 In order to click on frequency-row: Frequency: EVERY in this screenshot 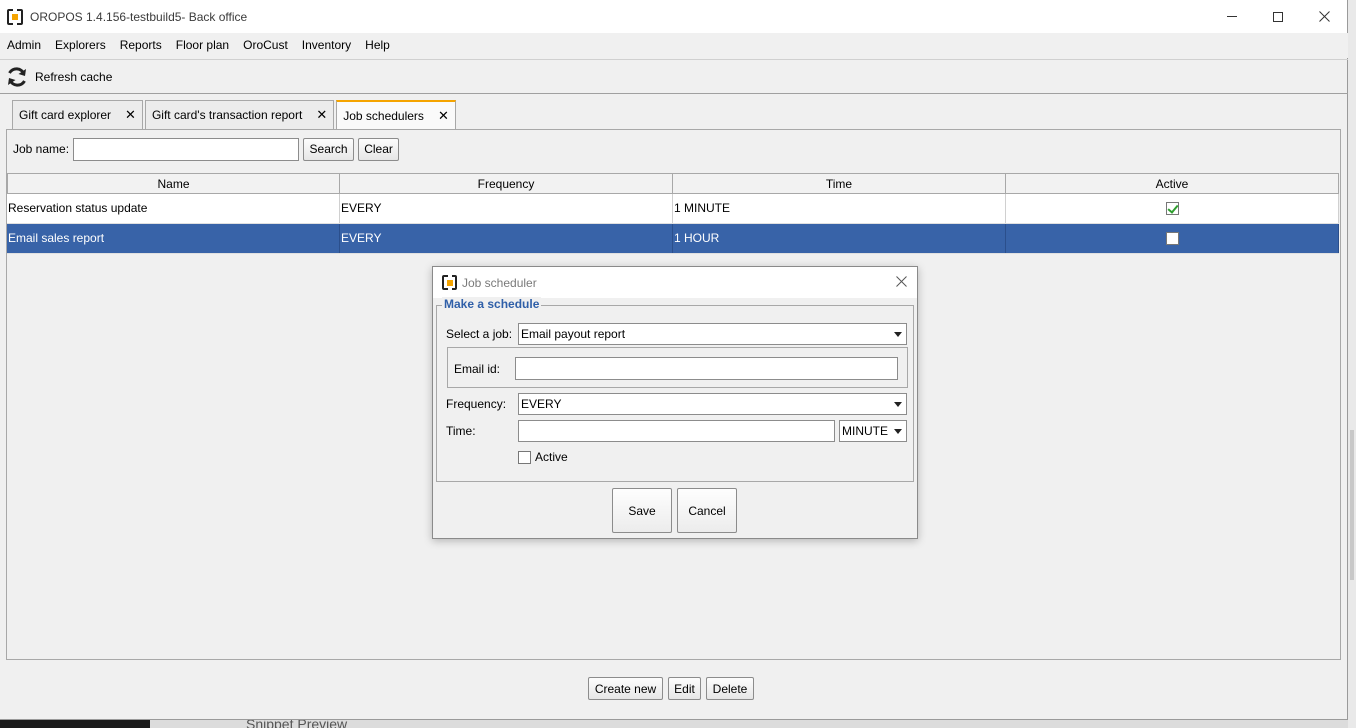, I will do `click(676, 404)`.